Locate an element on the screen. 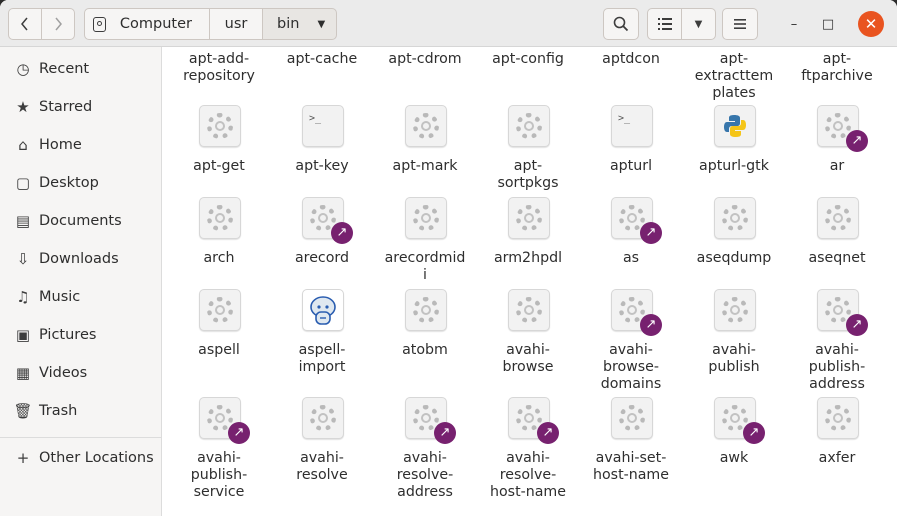  file-item: axfer is located at coordinates (837, 456).